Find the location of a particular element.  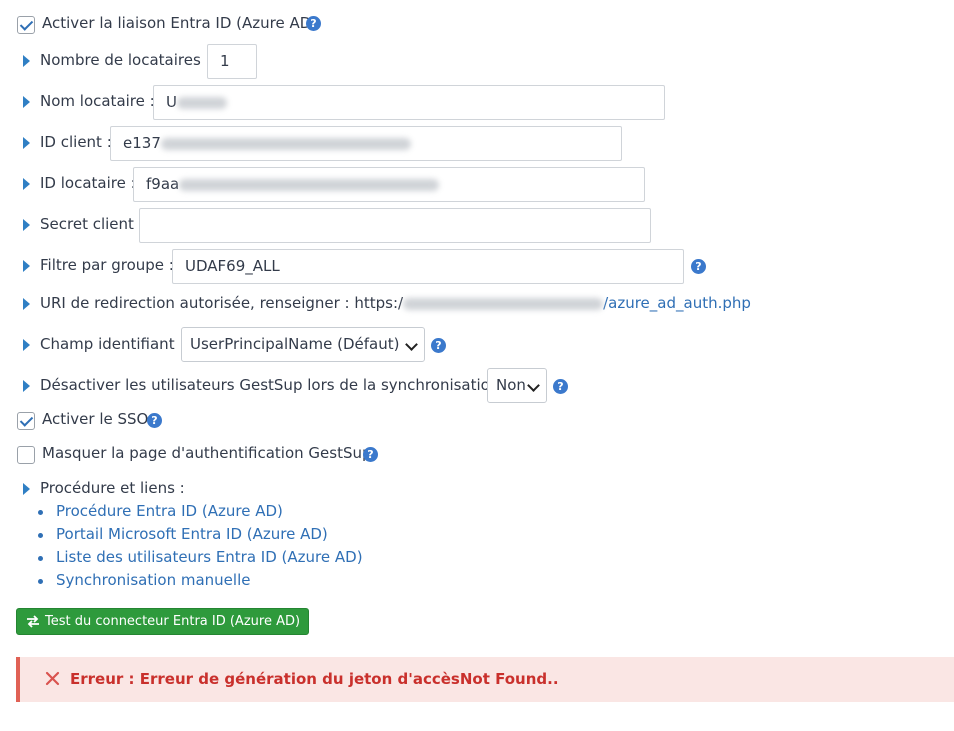

tenant-id-value: f9aa is located at coordinates (163, 184).